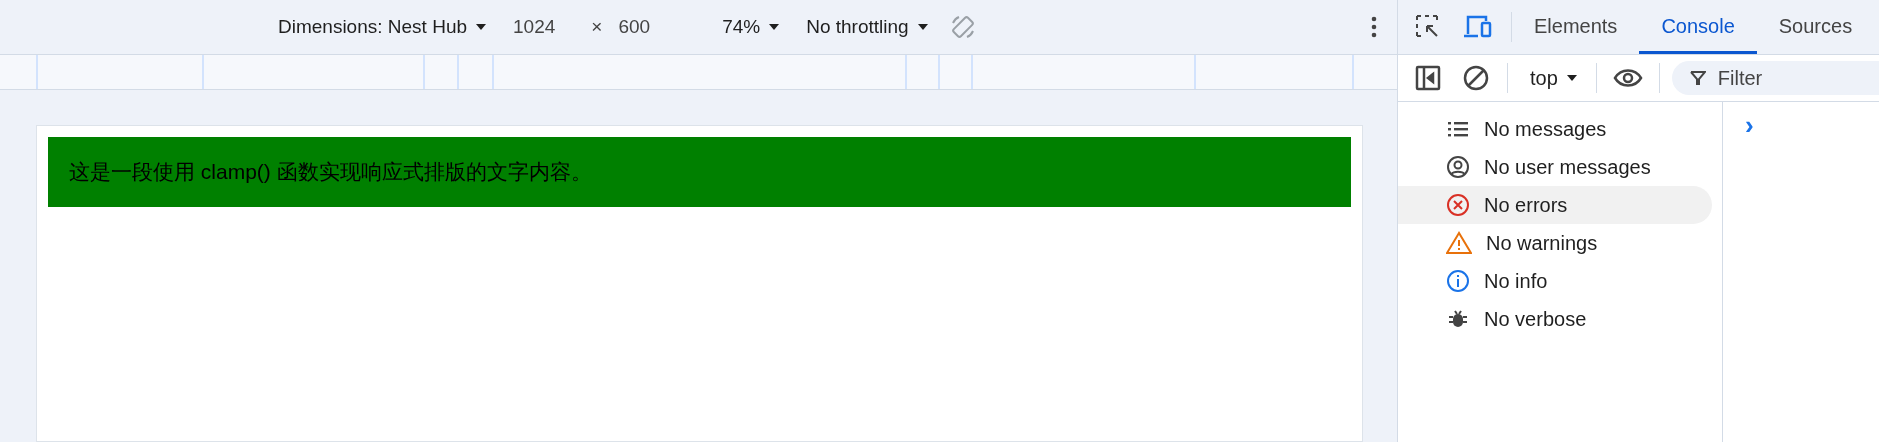 Image resolution: width=1879 pixels, height=442 pixels. I want to click on eye-icon, so click(1627, 78).